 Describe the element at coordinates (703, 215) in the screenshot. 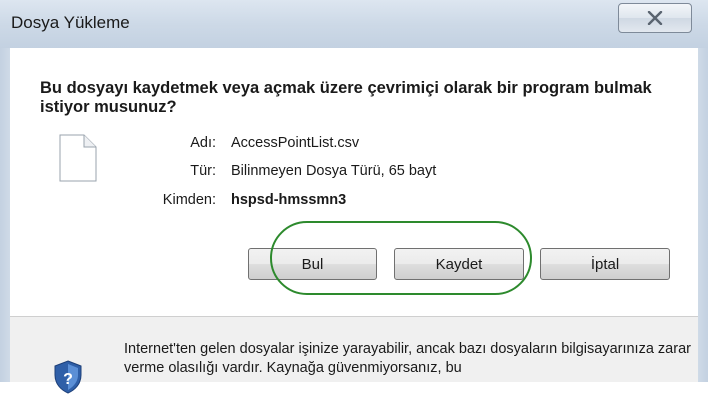

I see `window-frame-right` at that location.